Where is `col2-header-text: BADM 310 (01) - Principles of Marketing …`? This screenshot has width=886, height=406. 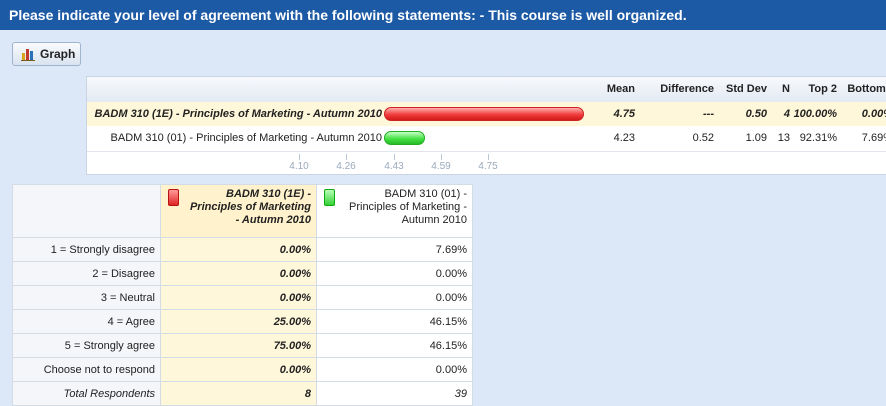
col2-header-text: BADM 310 (01) - Principles of Marketing … is located at coordinates (408, 207).